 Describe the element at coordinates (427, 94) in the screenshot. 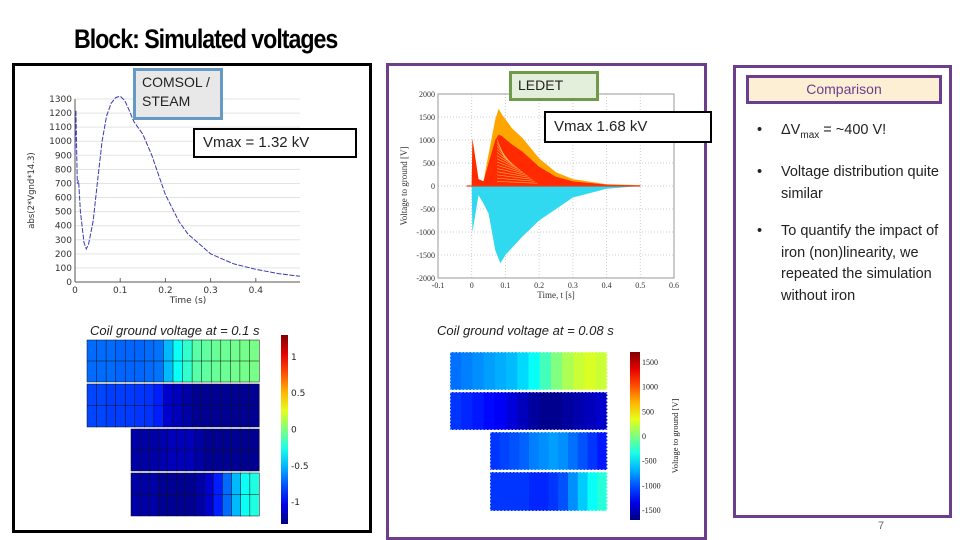

I see `y-tick-label: 2000` at that location.